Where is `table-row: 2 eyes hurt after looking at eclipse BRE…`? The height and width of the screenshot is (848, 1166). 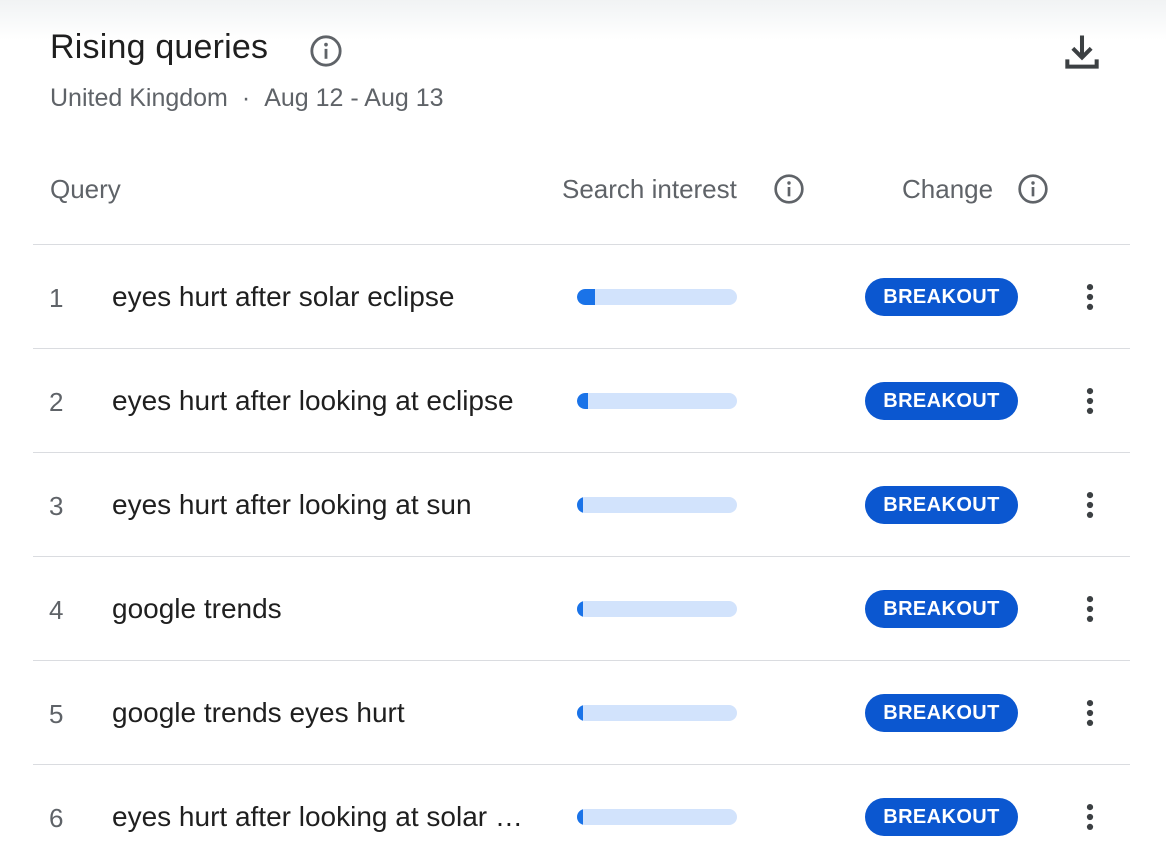 table-row: 2 eyes hurt after looking at eclipse BRE… is located at coordinates (581, 400).